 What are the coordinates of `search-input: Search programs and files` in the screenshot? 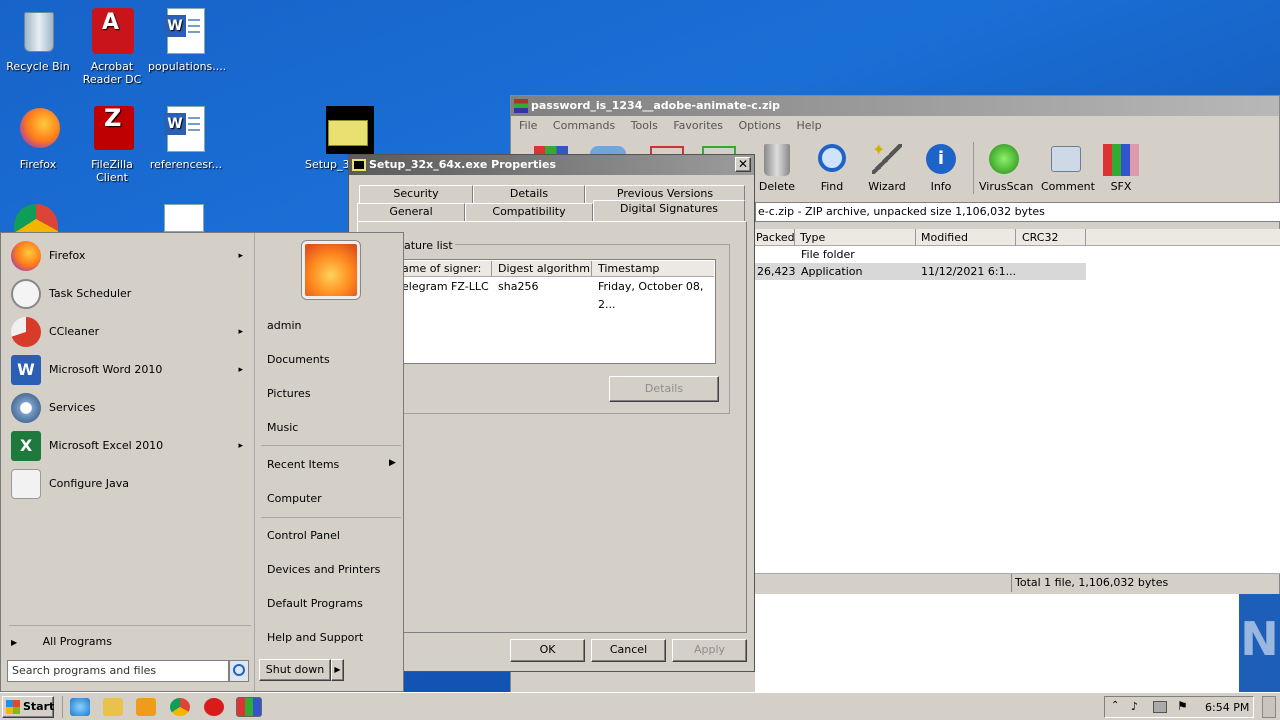 It's located at (118, 671).